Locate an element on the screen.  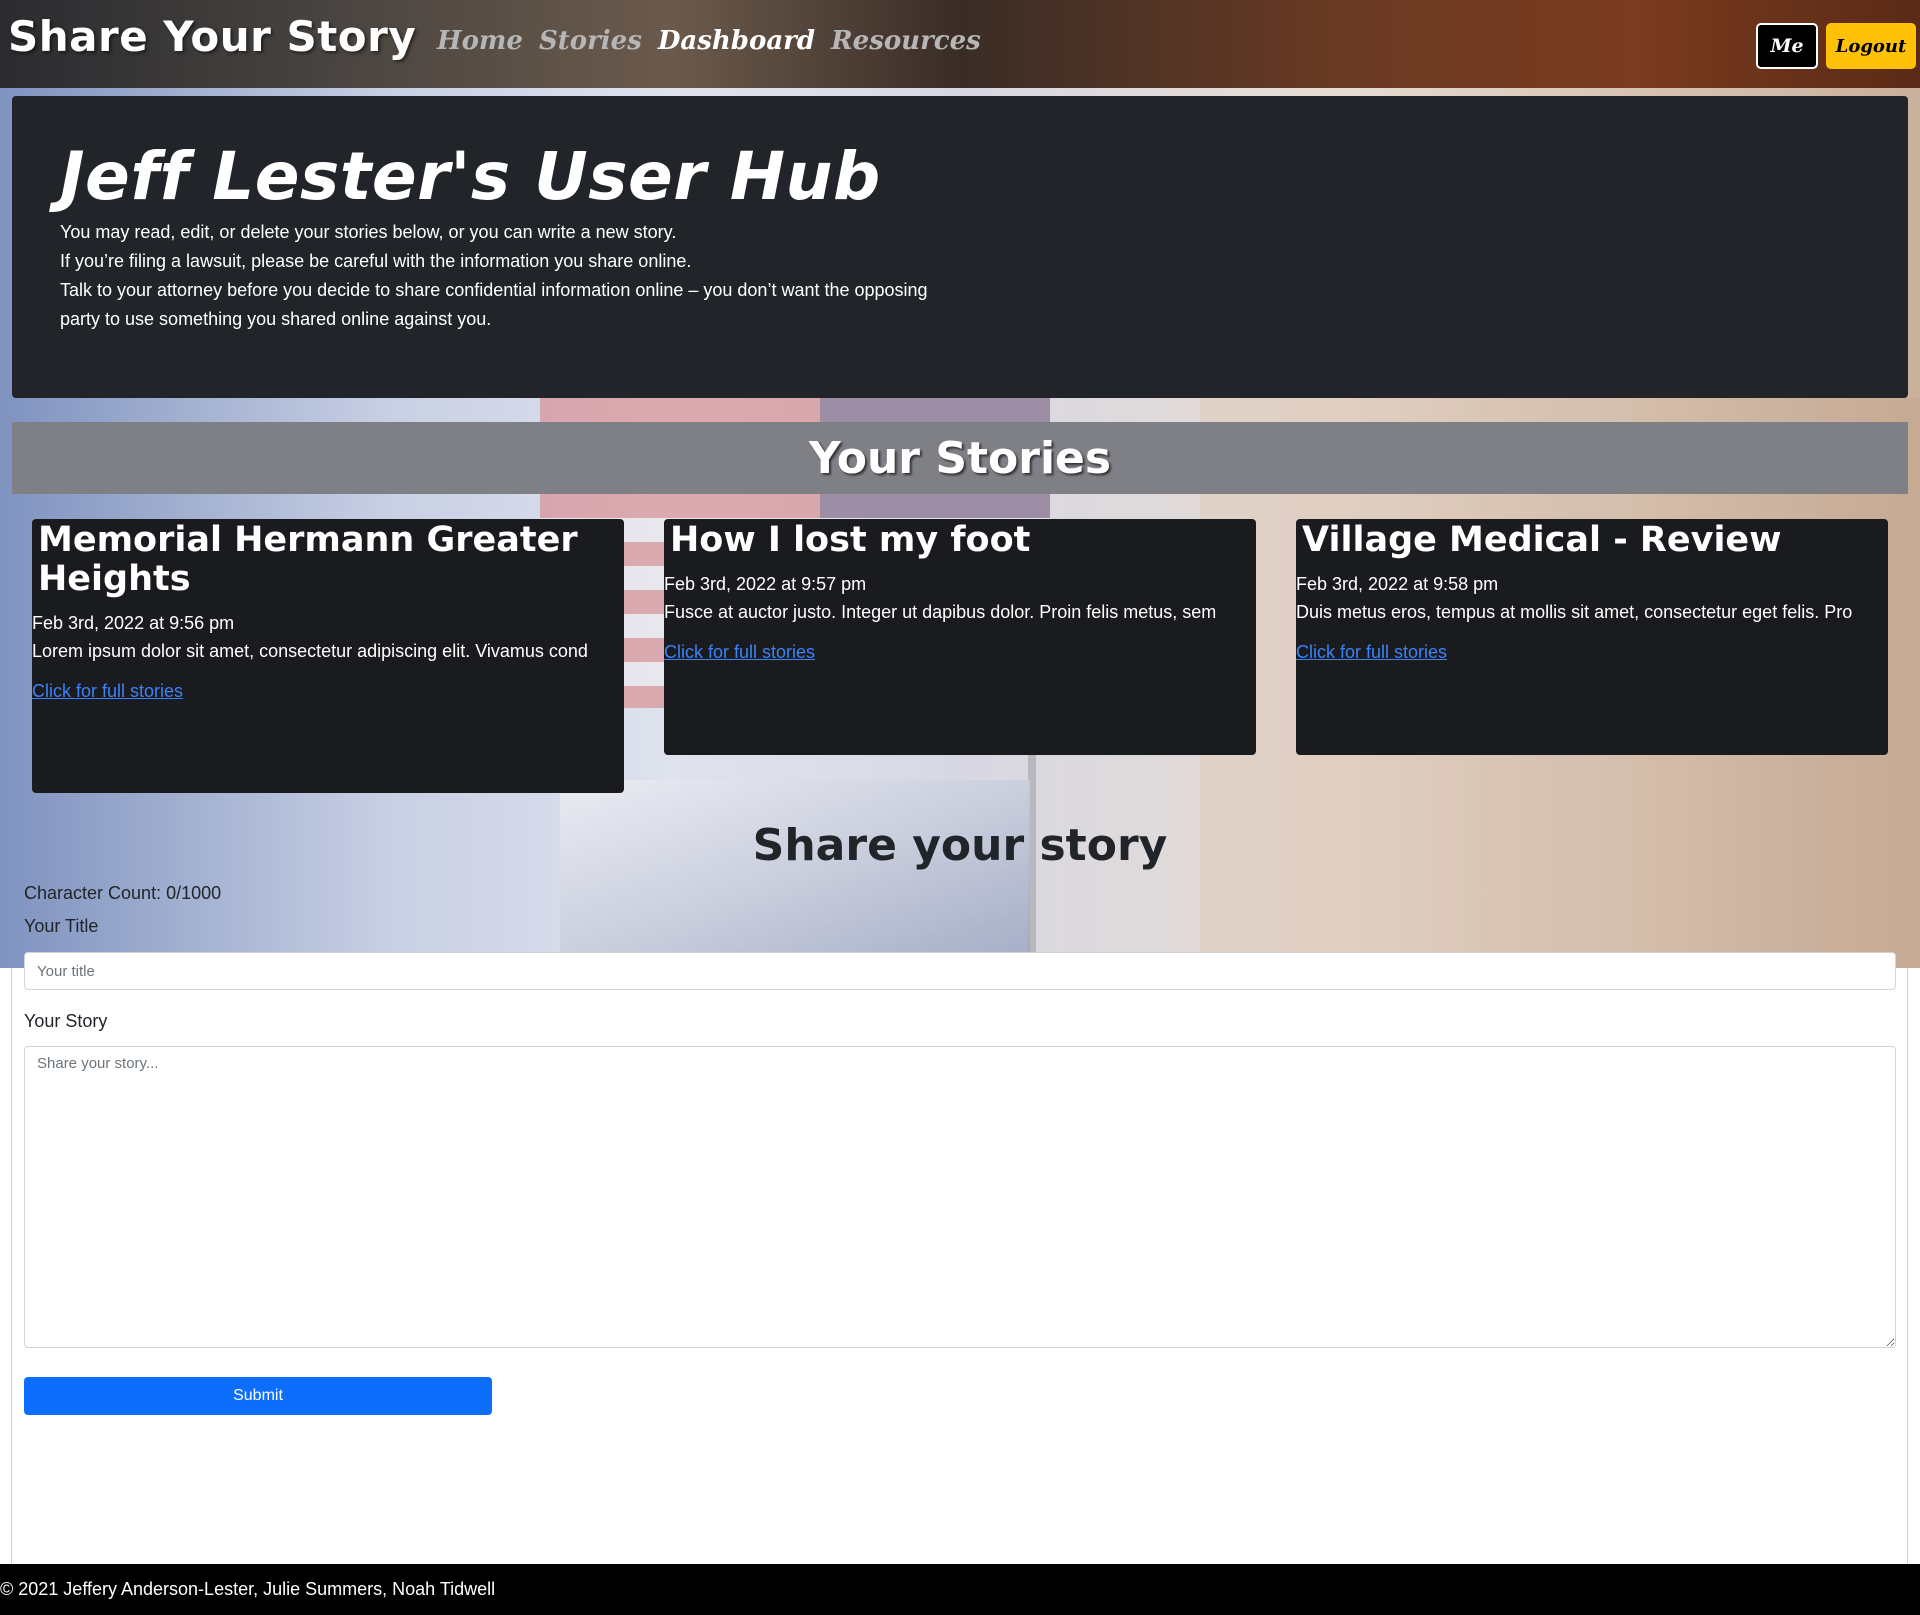
nav-links: Home Stories Dashboard Resources is located at coordinates (709, 41).